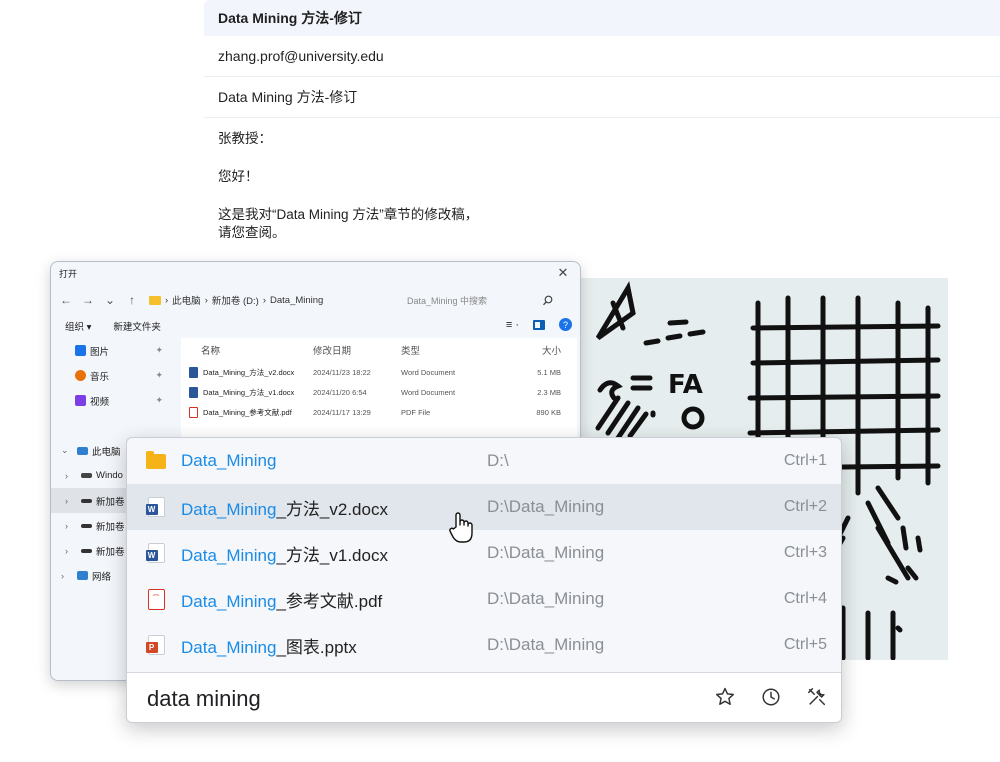 This screenshot has height=762, width=1000. Describe the element at coordinates (342, 412) in the screenshot. I see `file-date: 2024/11/17 13:29` at that location.